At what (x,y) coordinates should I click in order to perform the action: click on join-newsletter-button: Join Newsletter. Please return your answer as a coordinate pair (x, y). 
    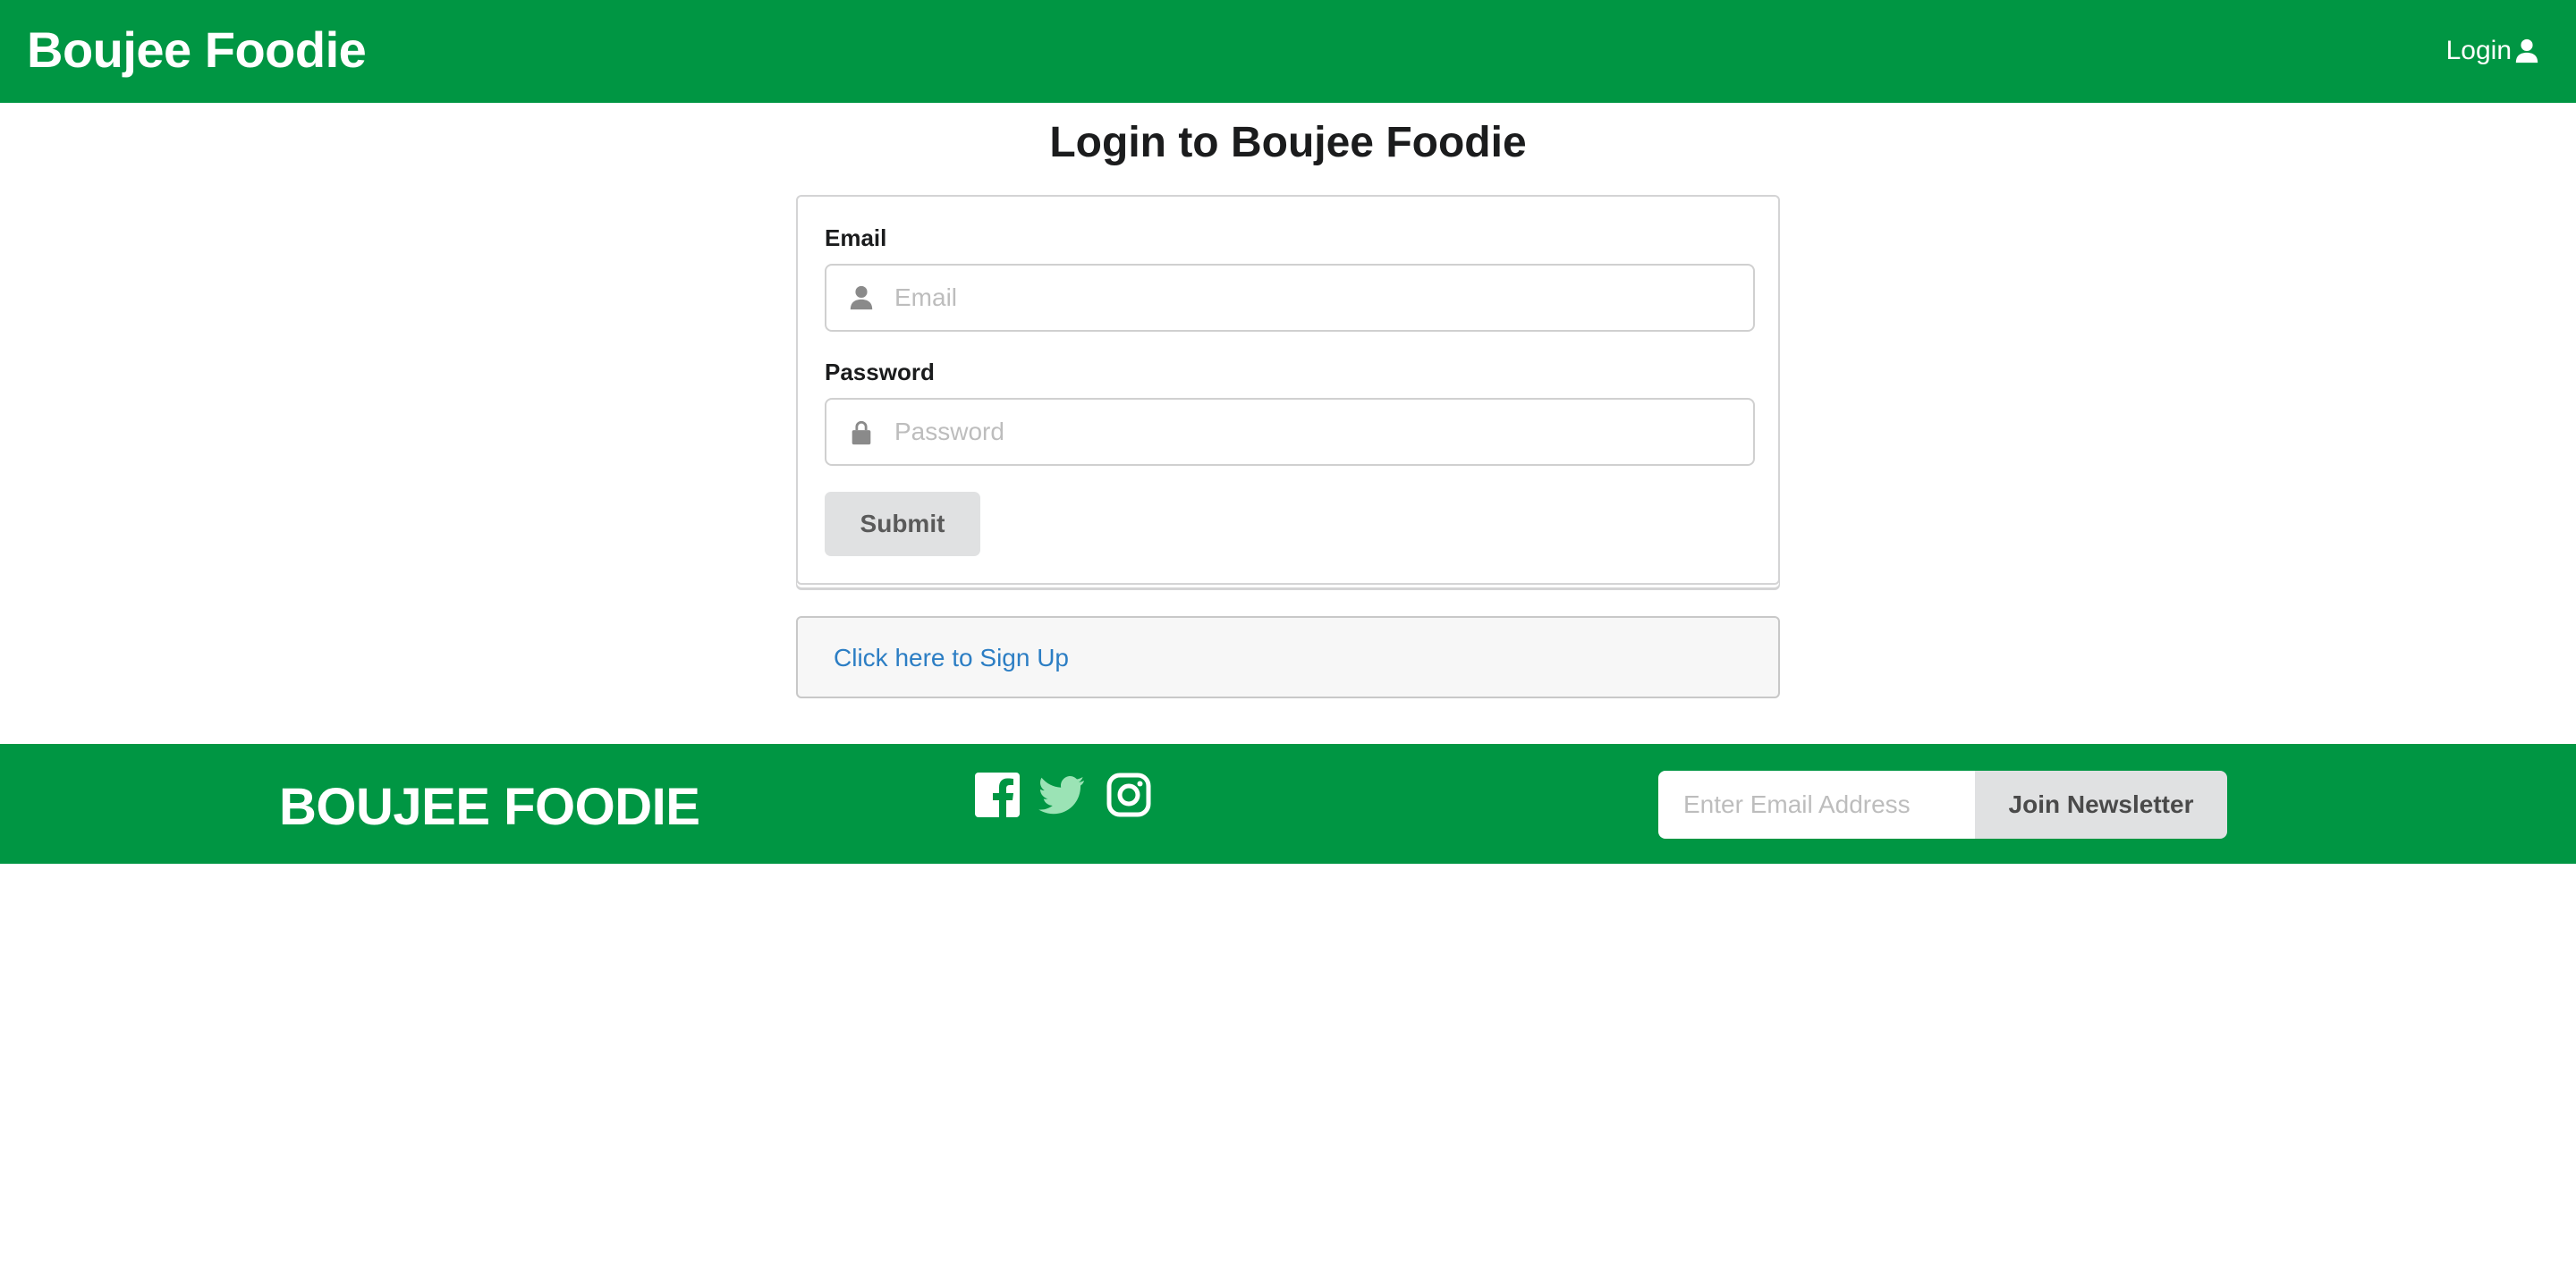
    Looking at the image, I should click on (2101, 805).